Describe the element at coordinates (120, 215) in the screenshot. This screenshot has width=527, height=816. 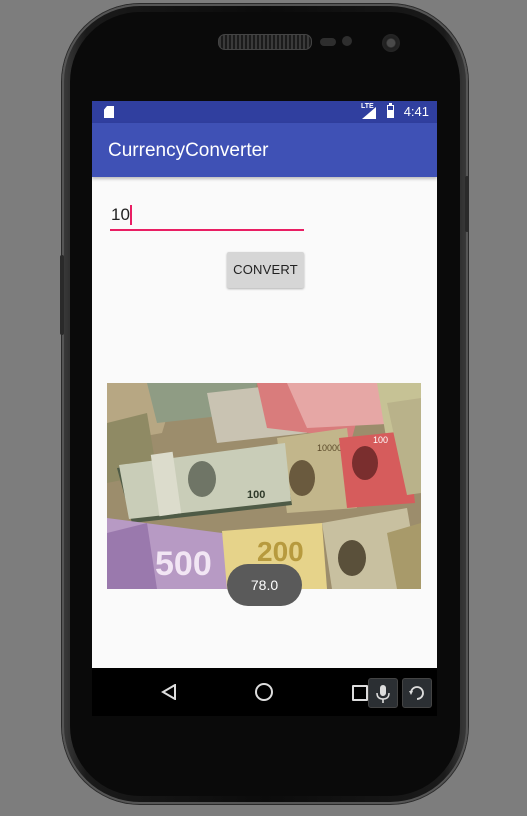
I see `amount-input-value: 10` at that location.